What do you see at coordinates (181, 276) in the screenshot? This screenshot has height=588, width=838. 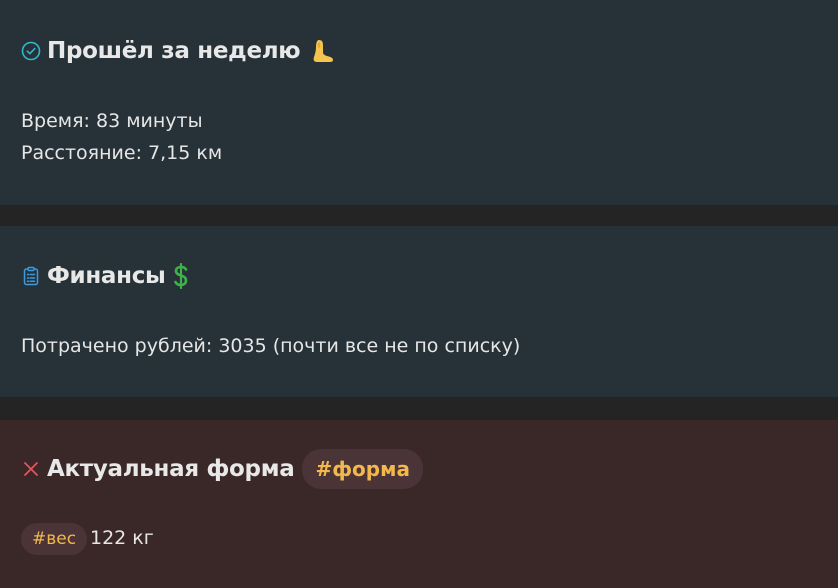 I see `dollar-sign-emoji` at bounding box center [181, 276].